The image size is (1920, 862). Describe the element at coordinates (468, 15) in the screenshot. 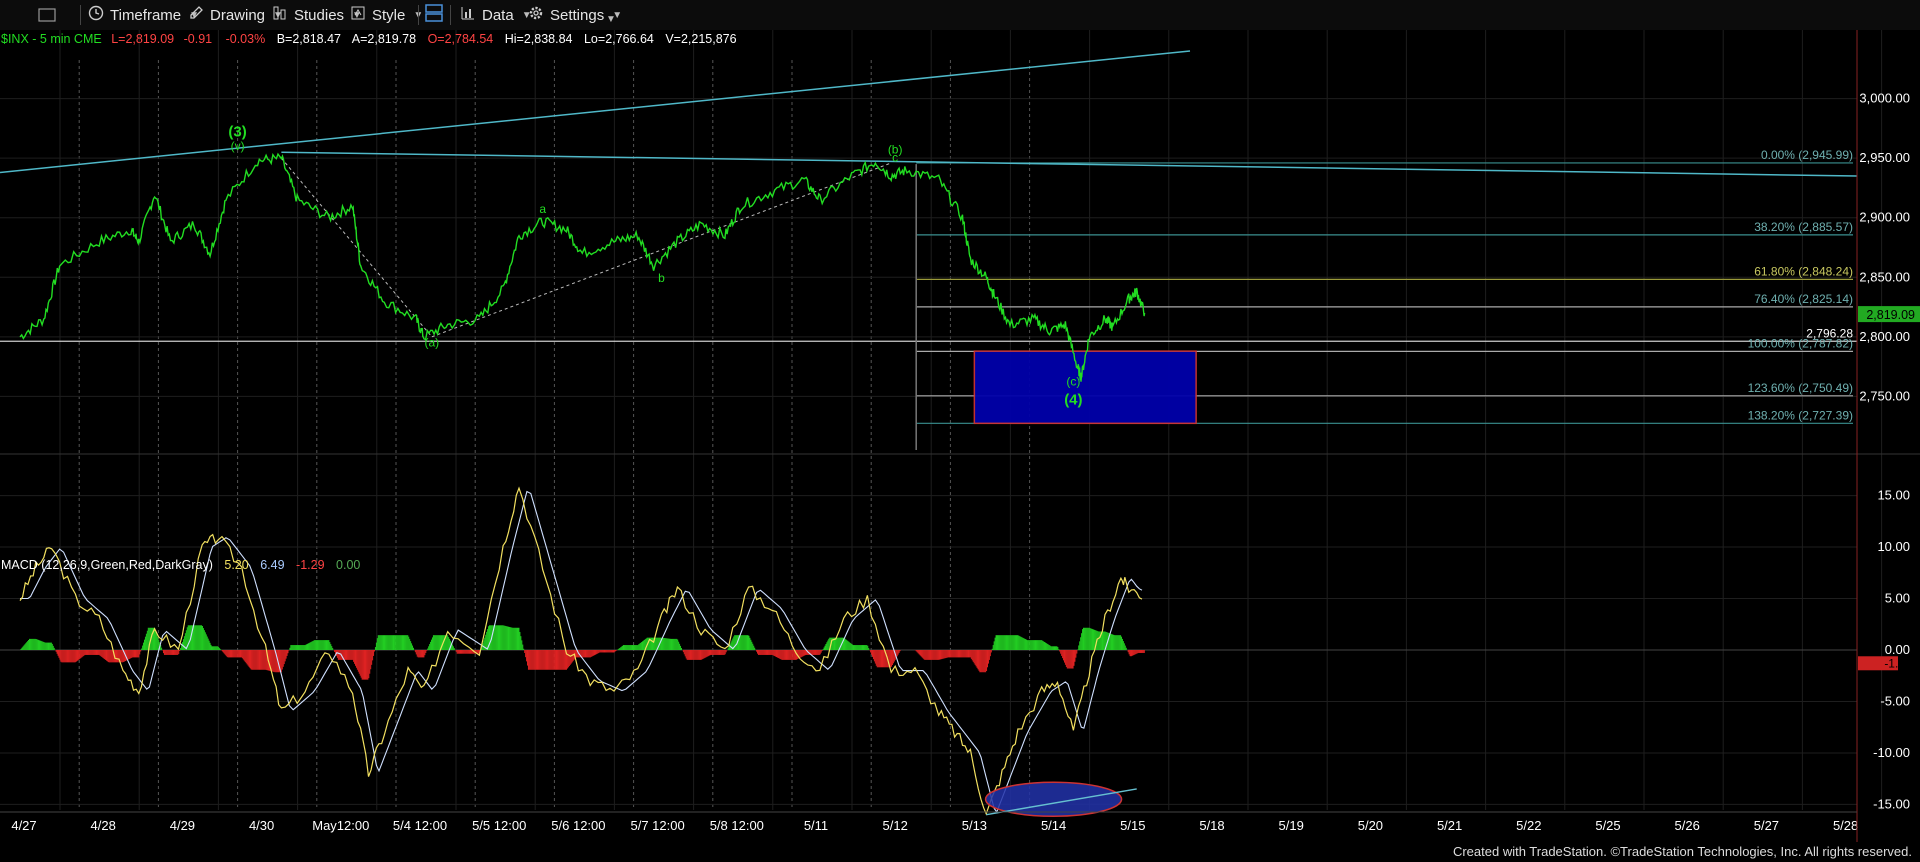

I see `bar-chart-icon` at that location.